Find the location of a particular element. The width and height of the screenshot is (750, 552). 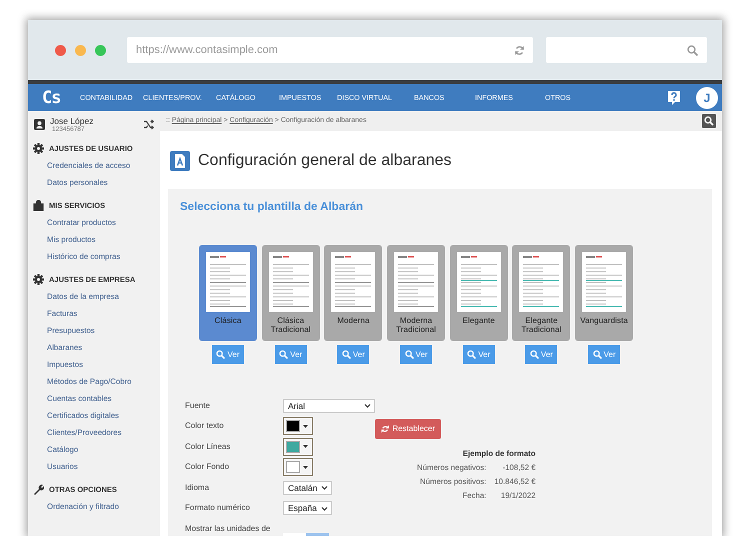

template-label: Moderna is located at coordinates (353, 320).